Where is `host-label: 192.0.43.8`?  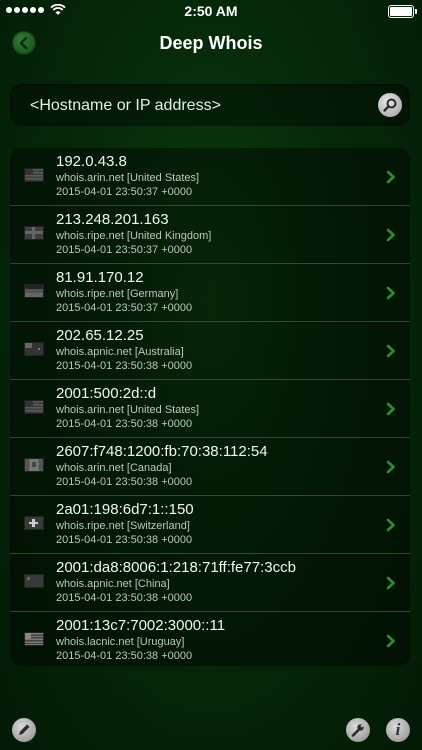
host-label: 192.0.43.8 is located at coordinates (91, 161).